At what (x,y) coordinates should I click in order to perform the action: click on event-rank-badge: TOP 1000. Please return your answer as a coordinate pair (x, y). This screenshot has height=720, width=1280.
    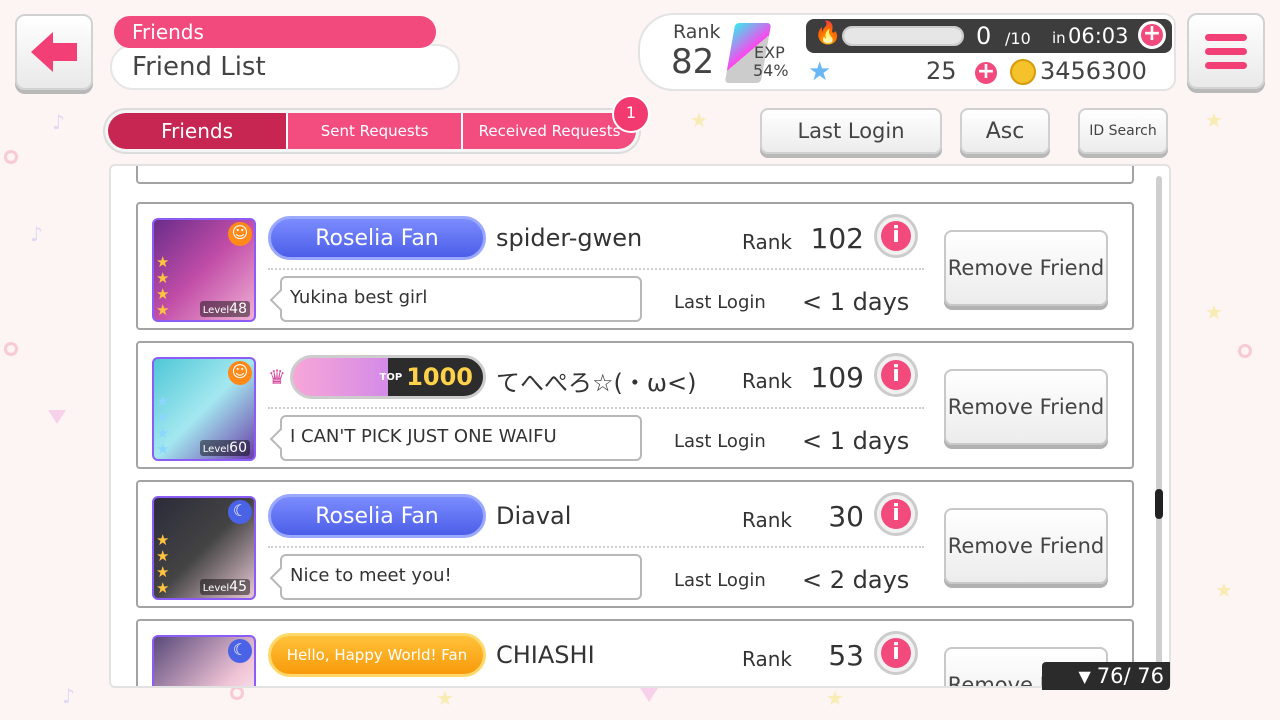
    Looking at the image, I should click on (388, 377).